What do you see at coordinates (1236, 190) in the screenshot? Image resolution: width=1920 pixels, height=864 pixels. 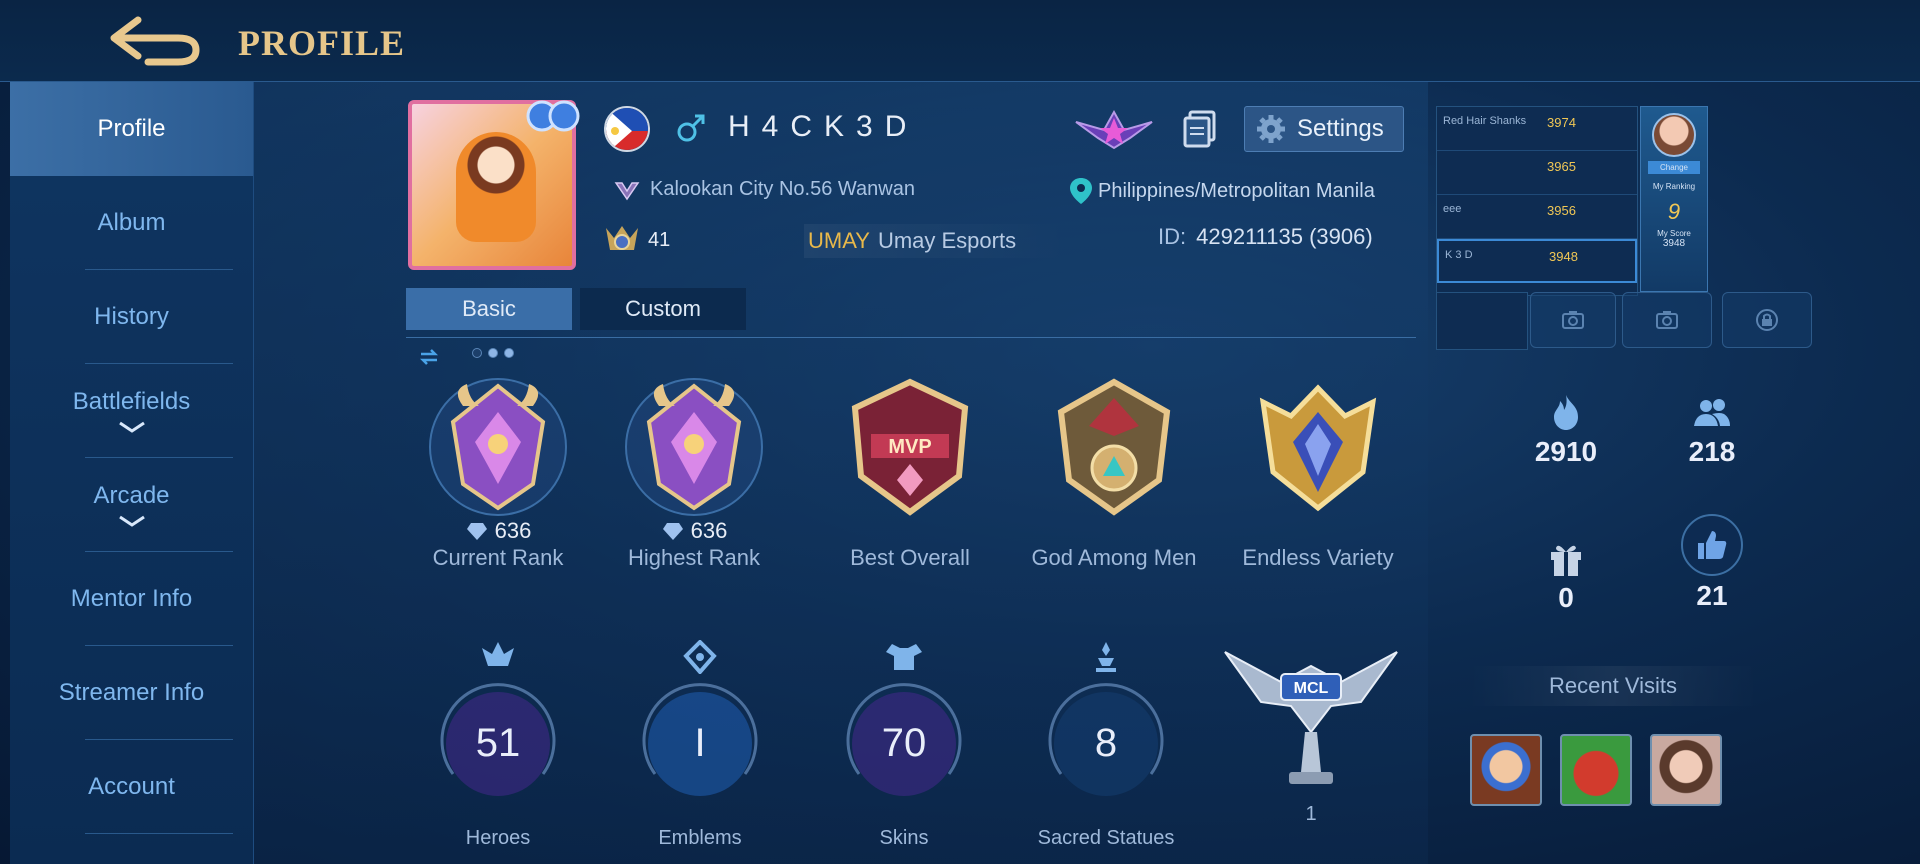 I see `location-name: Philippines/Metropolitan Manila` at bounding box center [1236, 190].